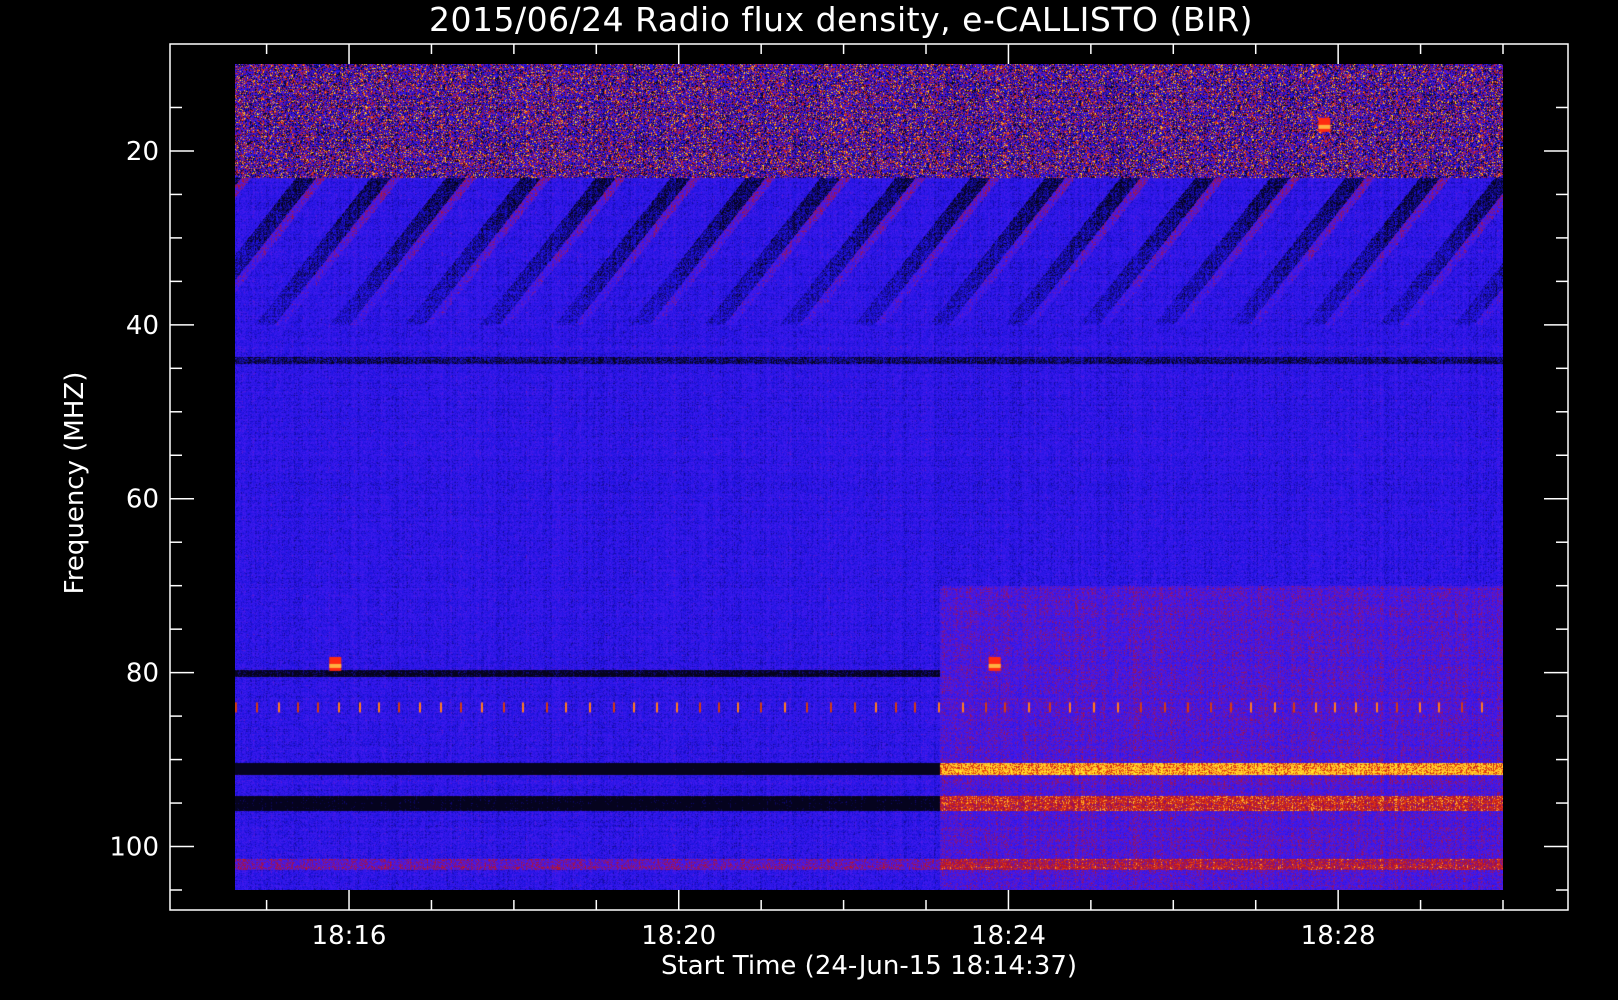 The image size is (1618, 1000). Describe the element at coordinates (869, 966) in the screenshot. I see `x-axis-label: Start Time (24-Jun-15 18:14:37)` at that location.